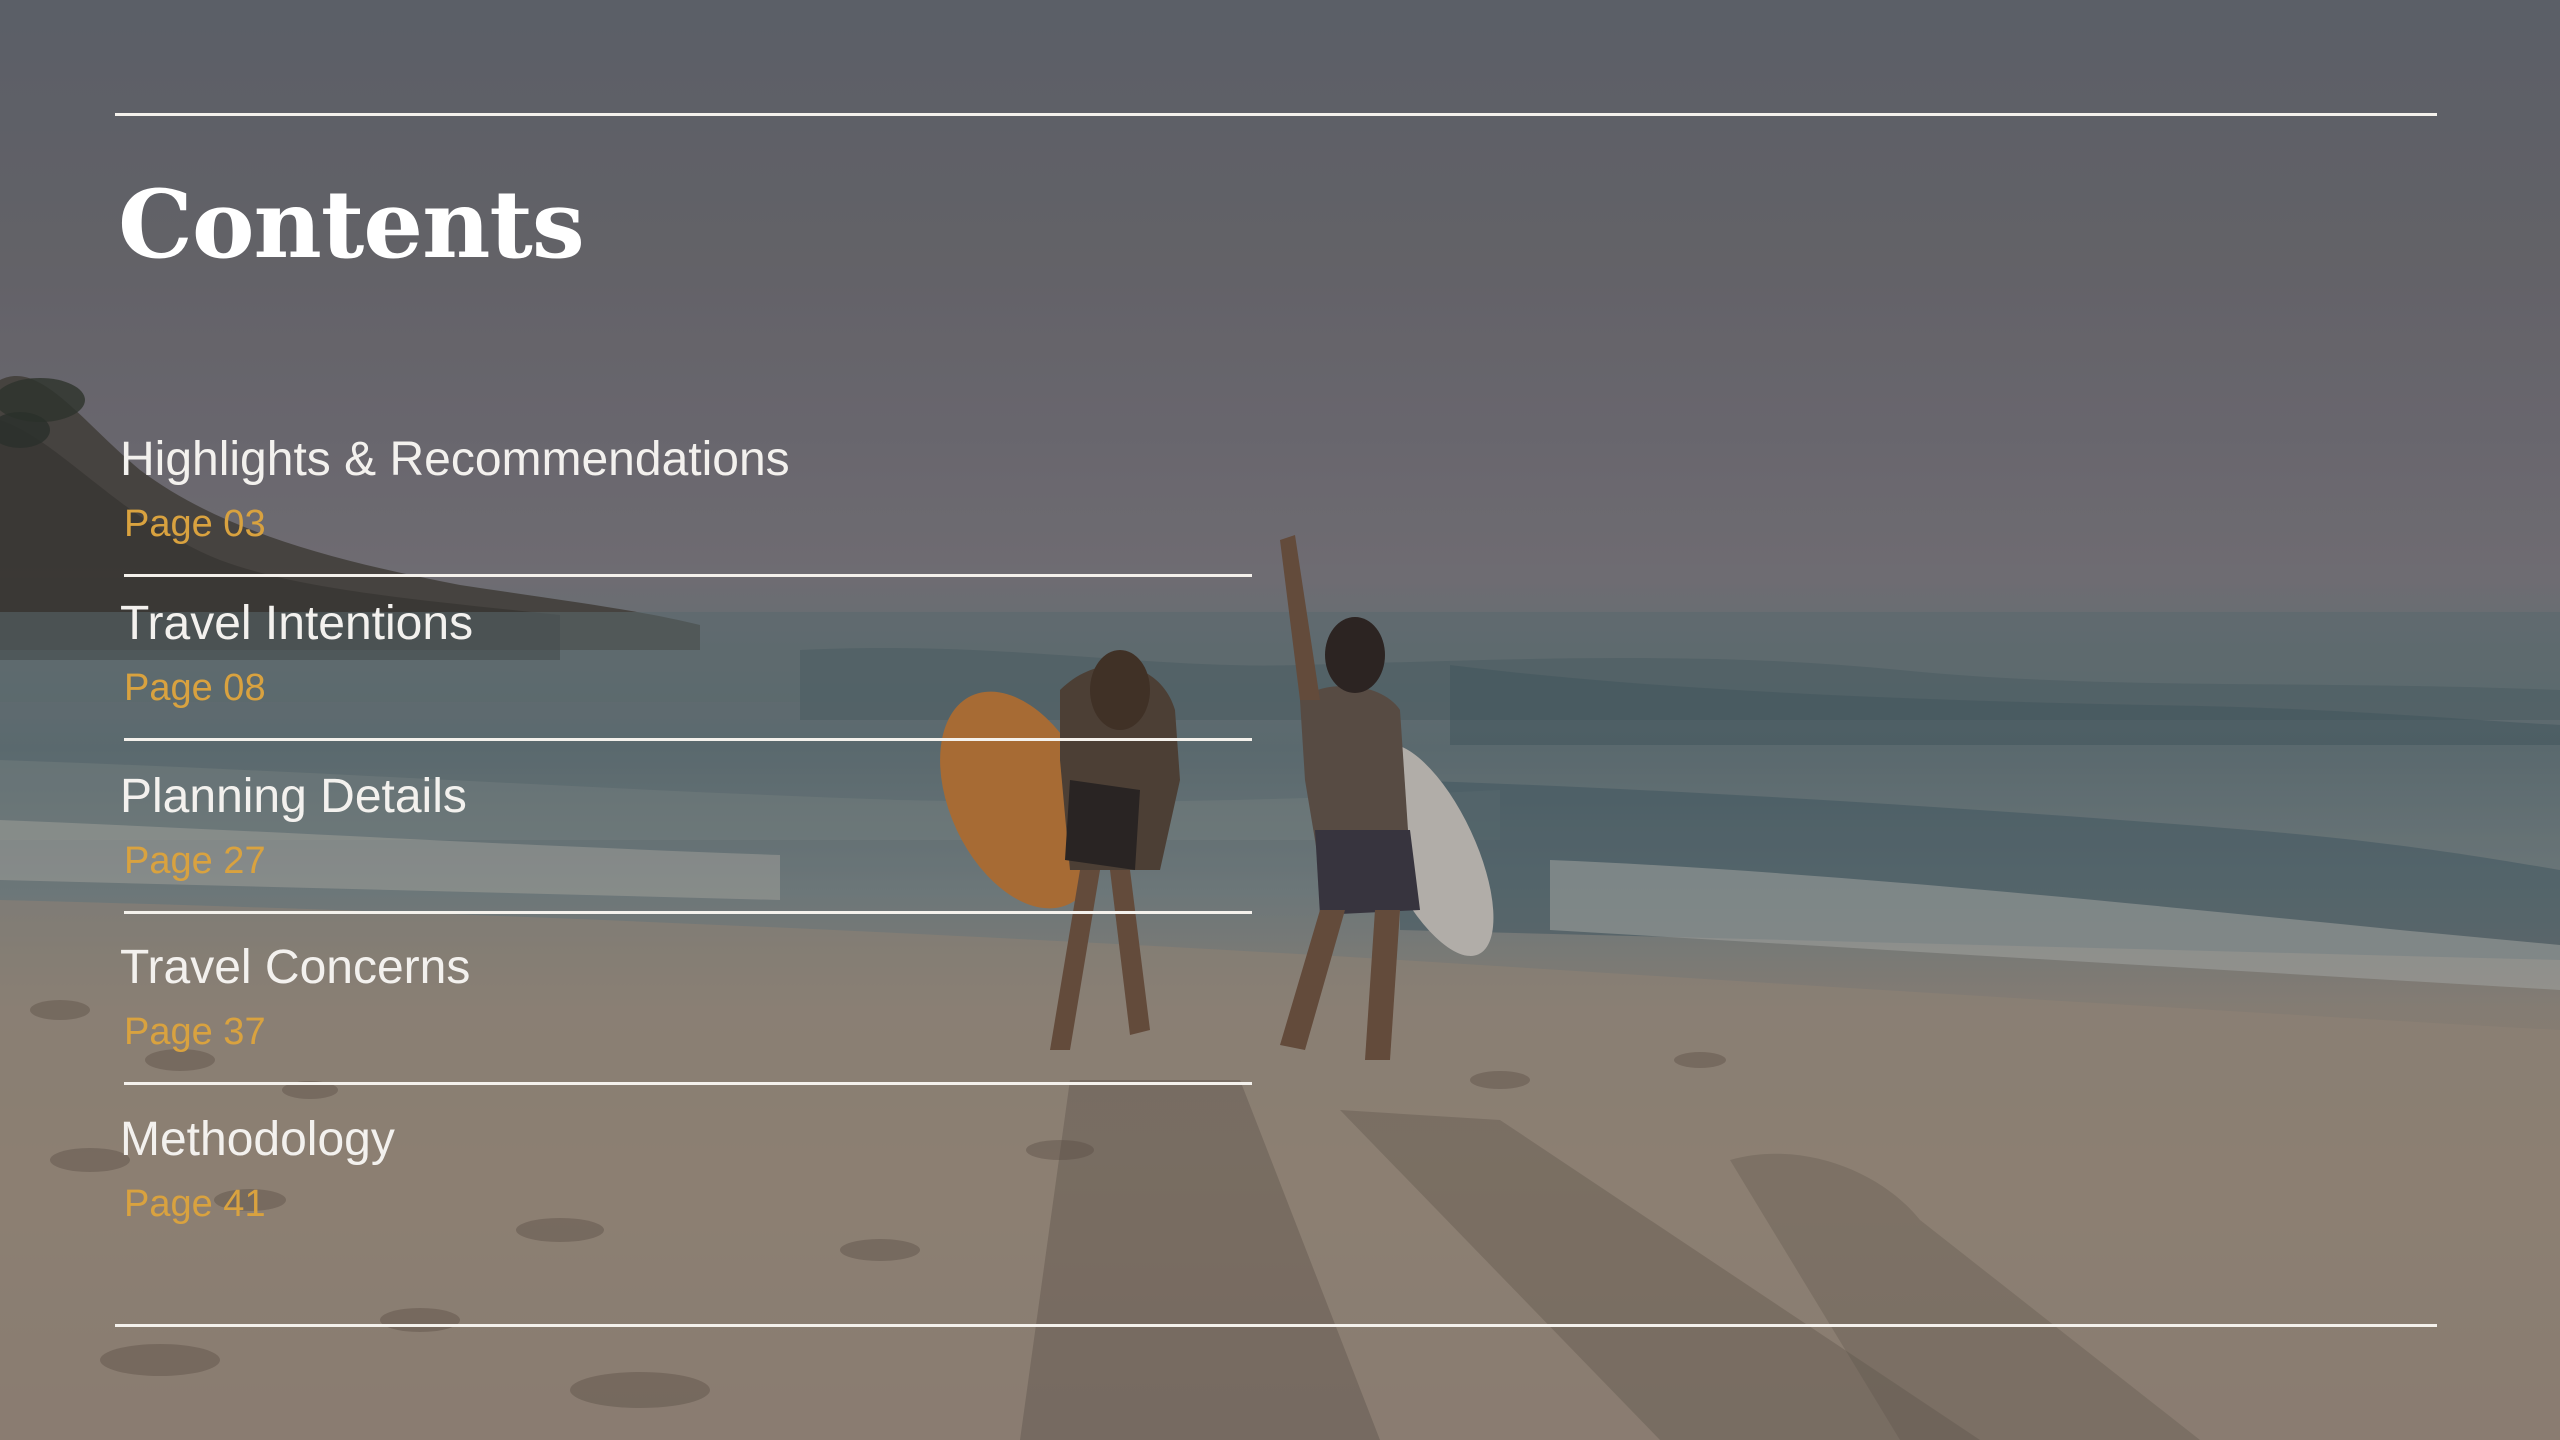 The height and width of the screenshot is (1440, 2560). What do you see at coordinates (195, 524) in the screenshot?
I see `toc-item-page: Page 03` at bounding box center [195, 524].